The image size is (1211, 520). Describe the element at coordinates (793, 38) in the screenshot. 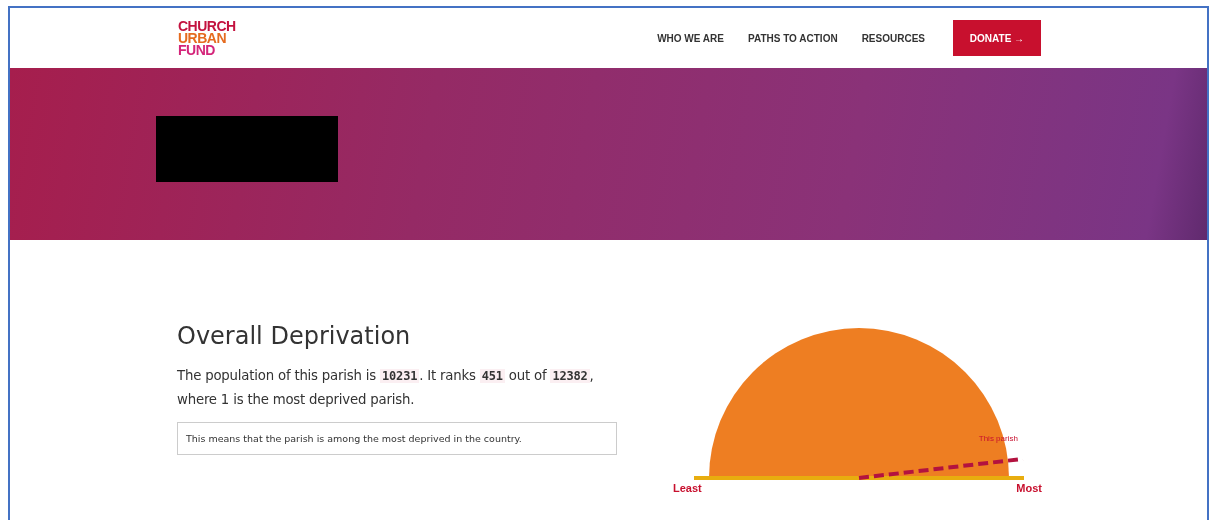

I see `nav-link: PATHS TO ACTION` at that location.